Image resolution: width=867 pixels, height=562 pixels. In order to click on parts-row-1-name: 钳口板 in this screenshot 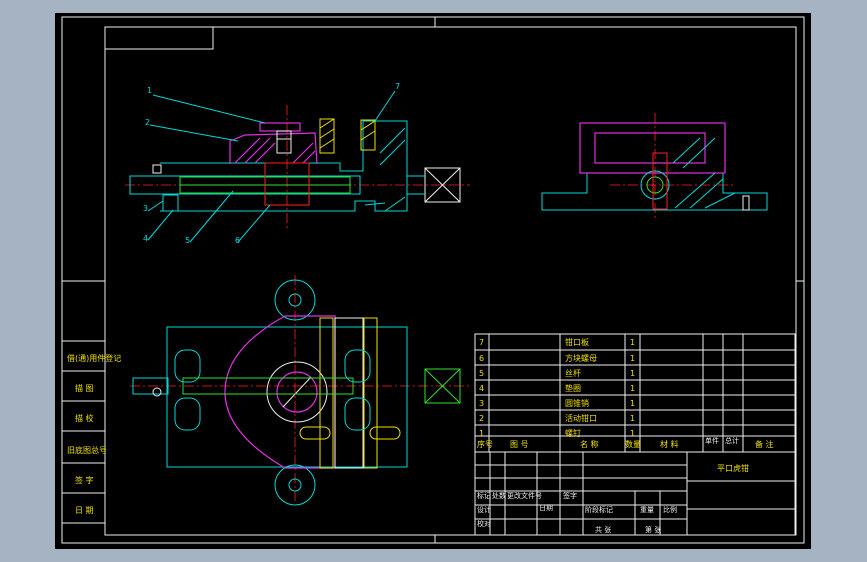, I will do `click(577, 342)`.